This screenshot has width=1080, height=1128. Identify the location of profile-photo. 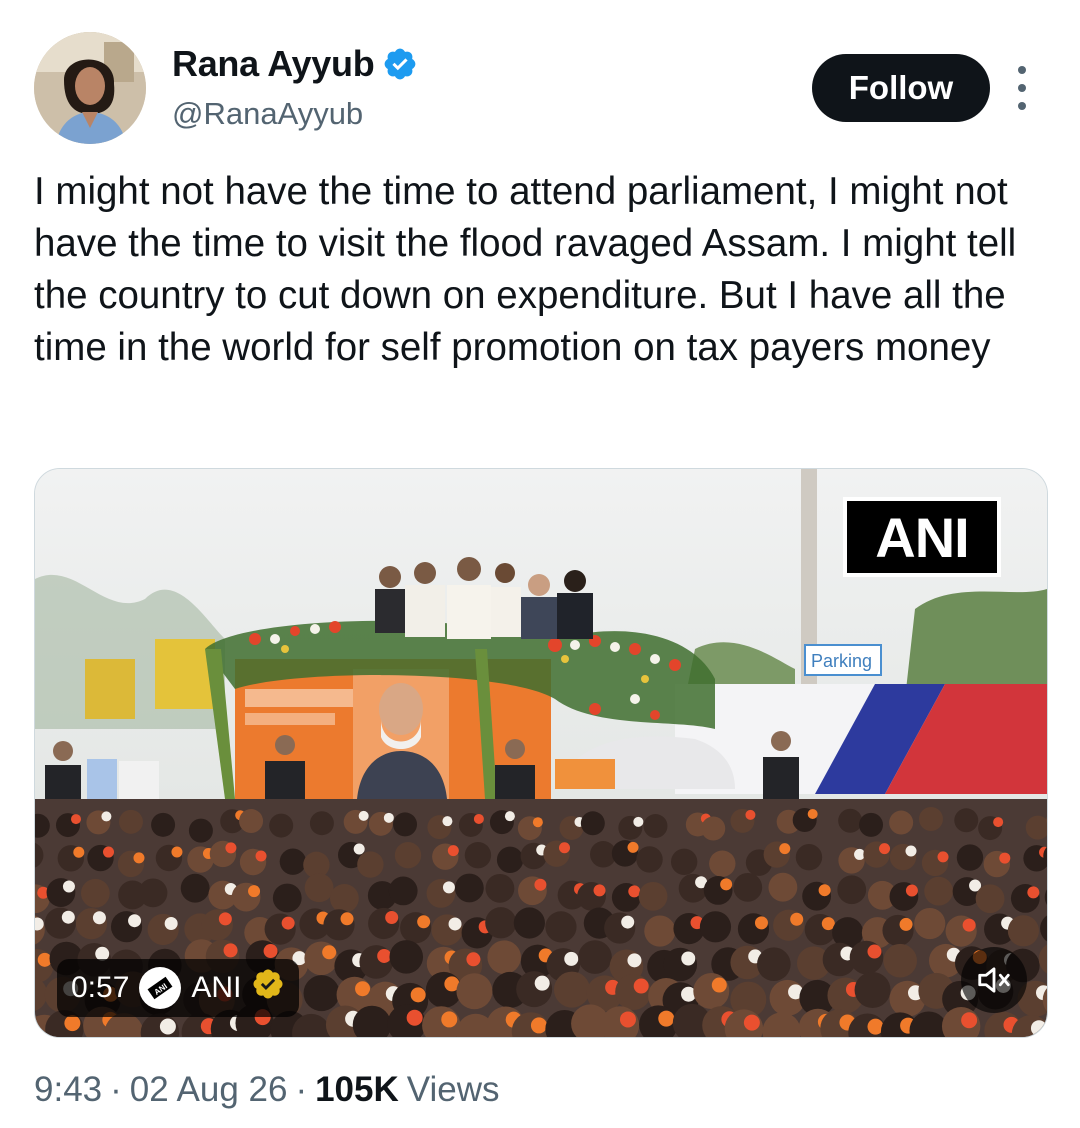
(90, 88).